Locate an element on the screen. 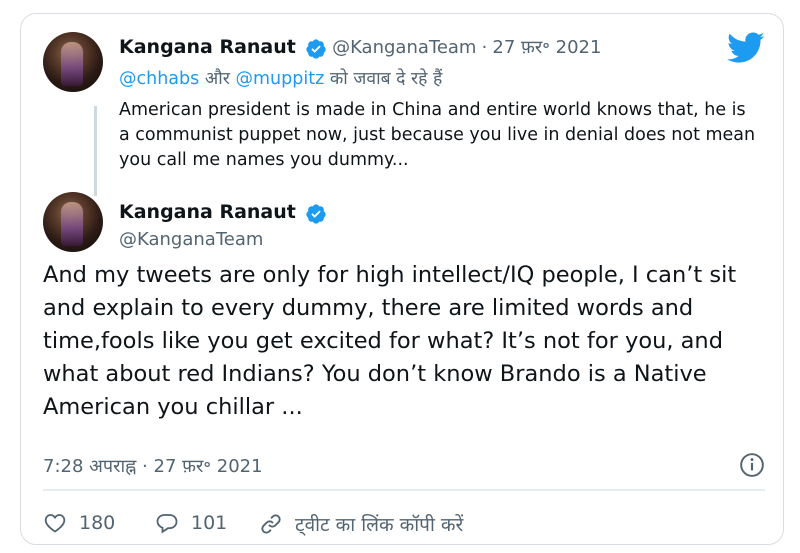 Image resolution: width=800 pixels, height=553 pixels. main-avatar is located at coordinates (73, 222).